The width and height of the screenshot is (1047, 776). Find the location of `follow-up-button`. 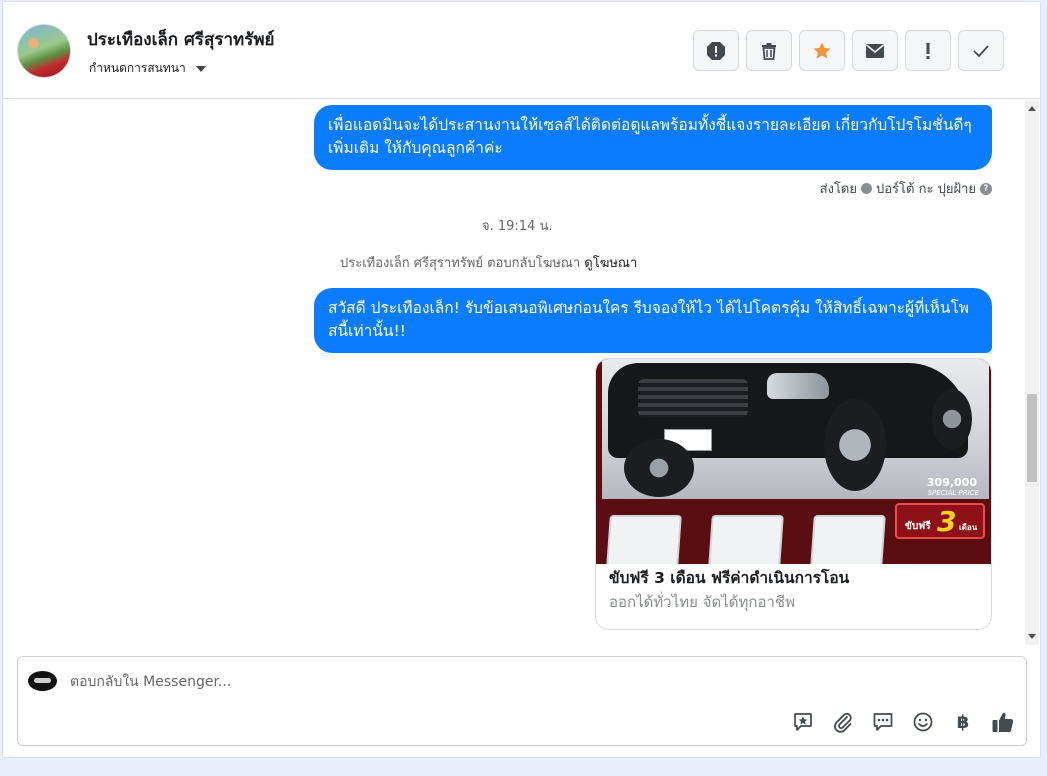

follow-up-button is located at coordinates (928, 50).